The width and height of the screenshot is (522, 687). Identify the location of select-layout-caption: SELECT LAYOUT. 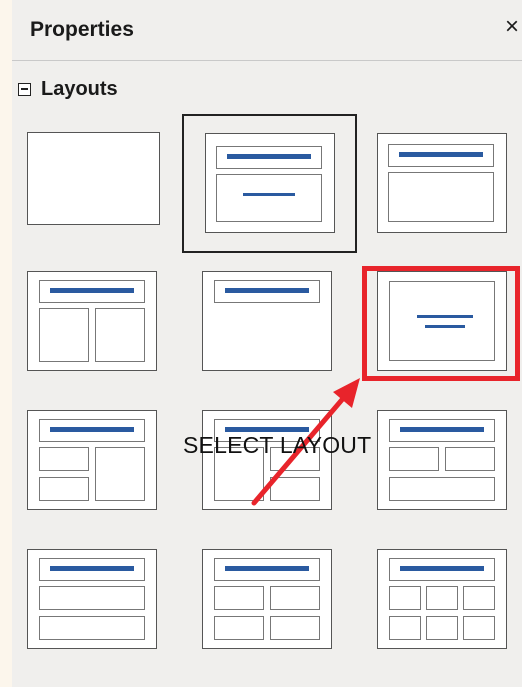
(277, 445).